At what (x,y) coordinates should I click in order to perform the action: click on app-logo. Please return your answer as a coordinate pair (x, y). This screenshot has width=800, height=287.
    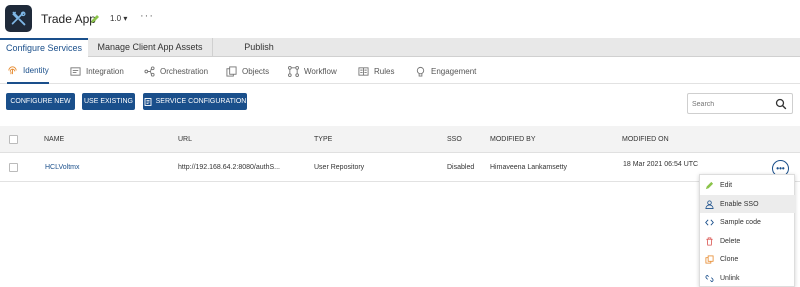
    Looking at the image, I should click on (18, 18).